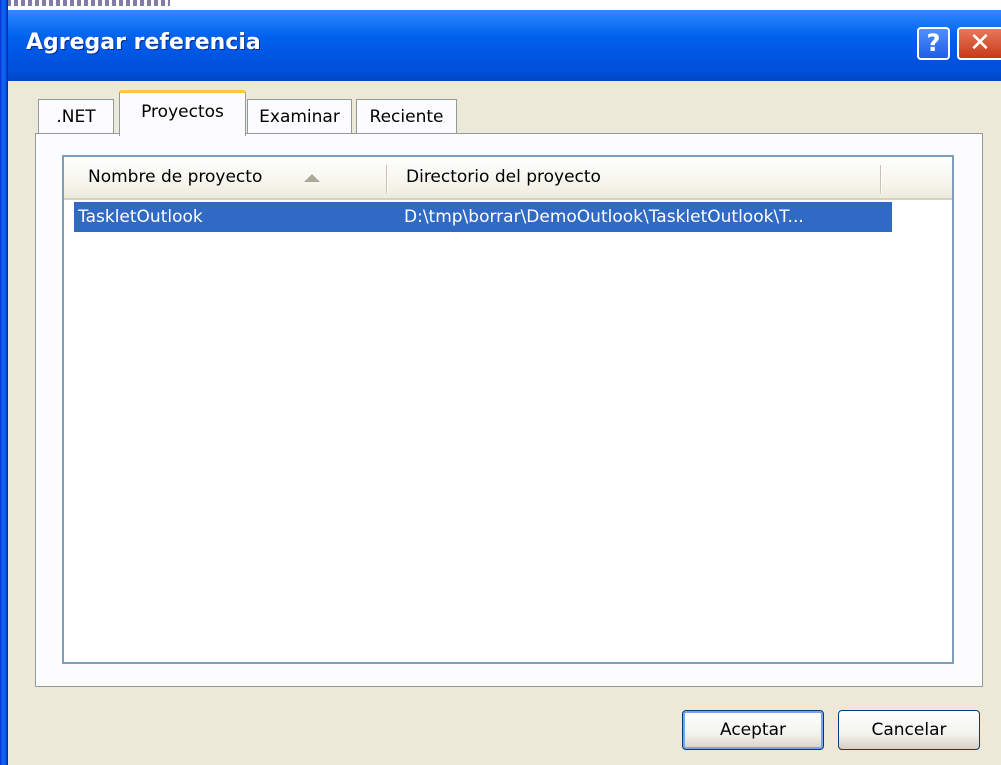 The height and width of the screenshot is (765, 1001). Describe the element at coordinates (881, 179) in the screenshot. I see `column-divider` at that location.